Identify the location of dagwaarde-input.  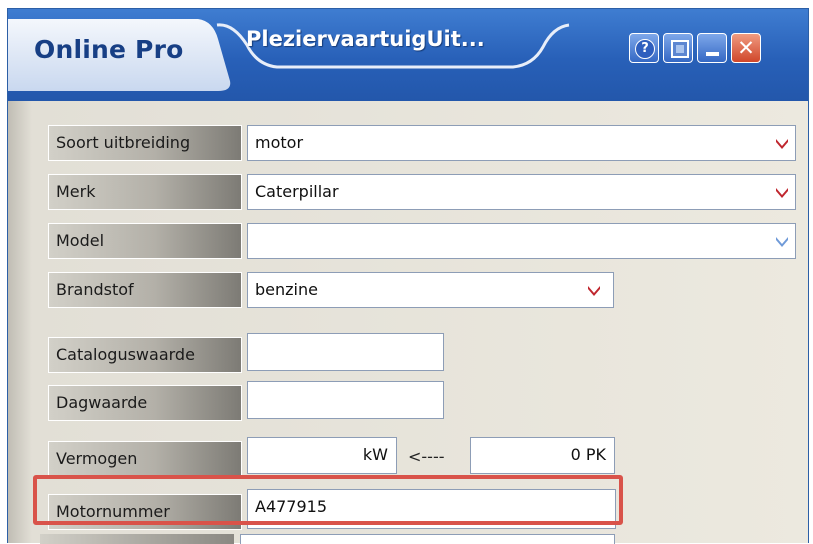
(345, 400).